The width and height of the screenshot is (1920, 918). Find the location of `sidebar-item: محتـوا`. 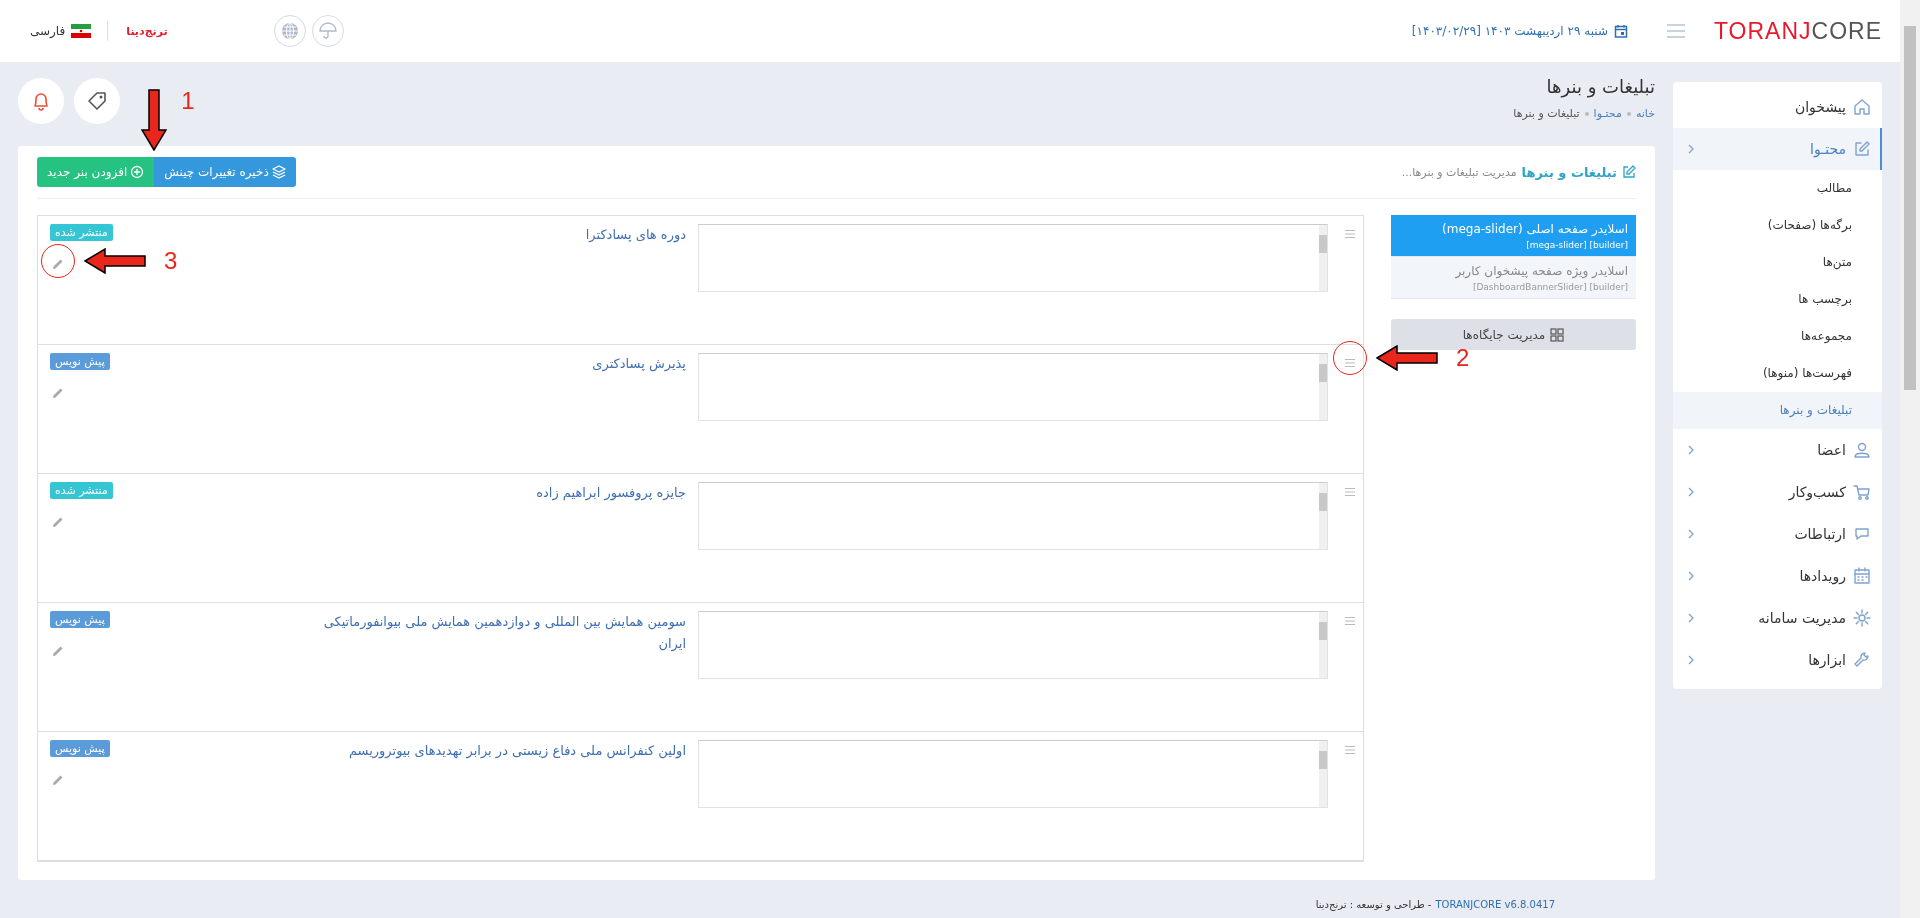

sidebar-item: محتـوا is located at coordinates (1777, 149).